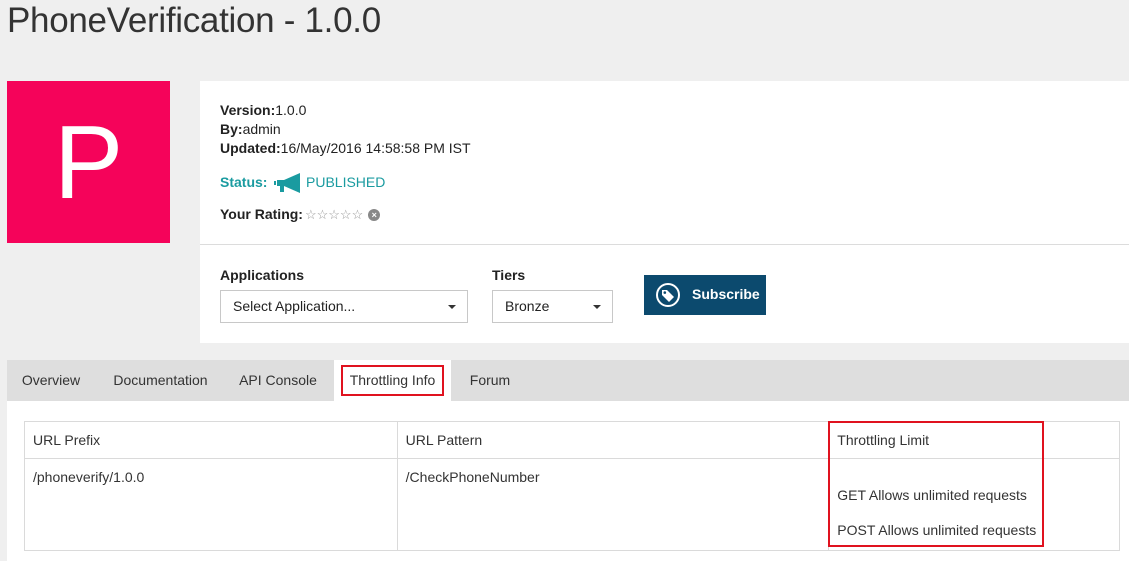 The width and height of the screenshot is (1129, 561). I want to click on updated-label: Updated:, so click(250, 148).